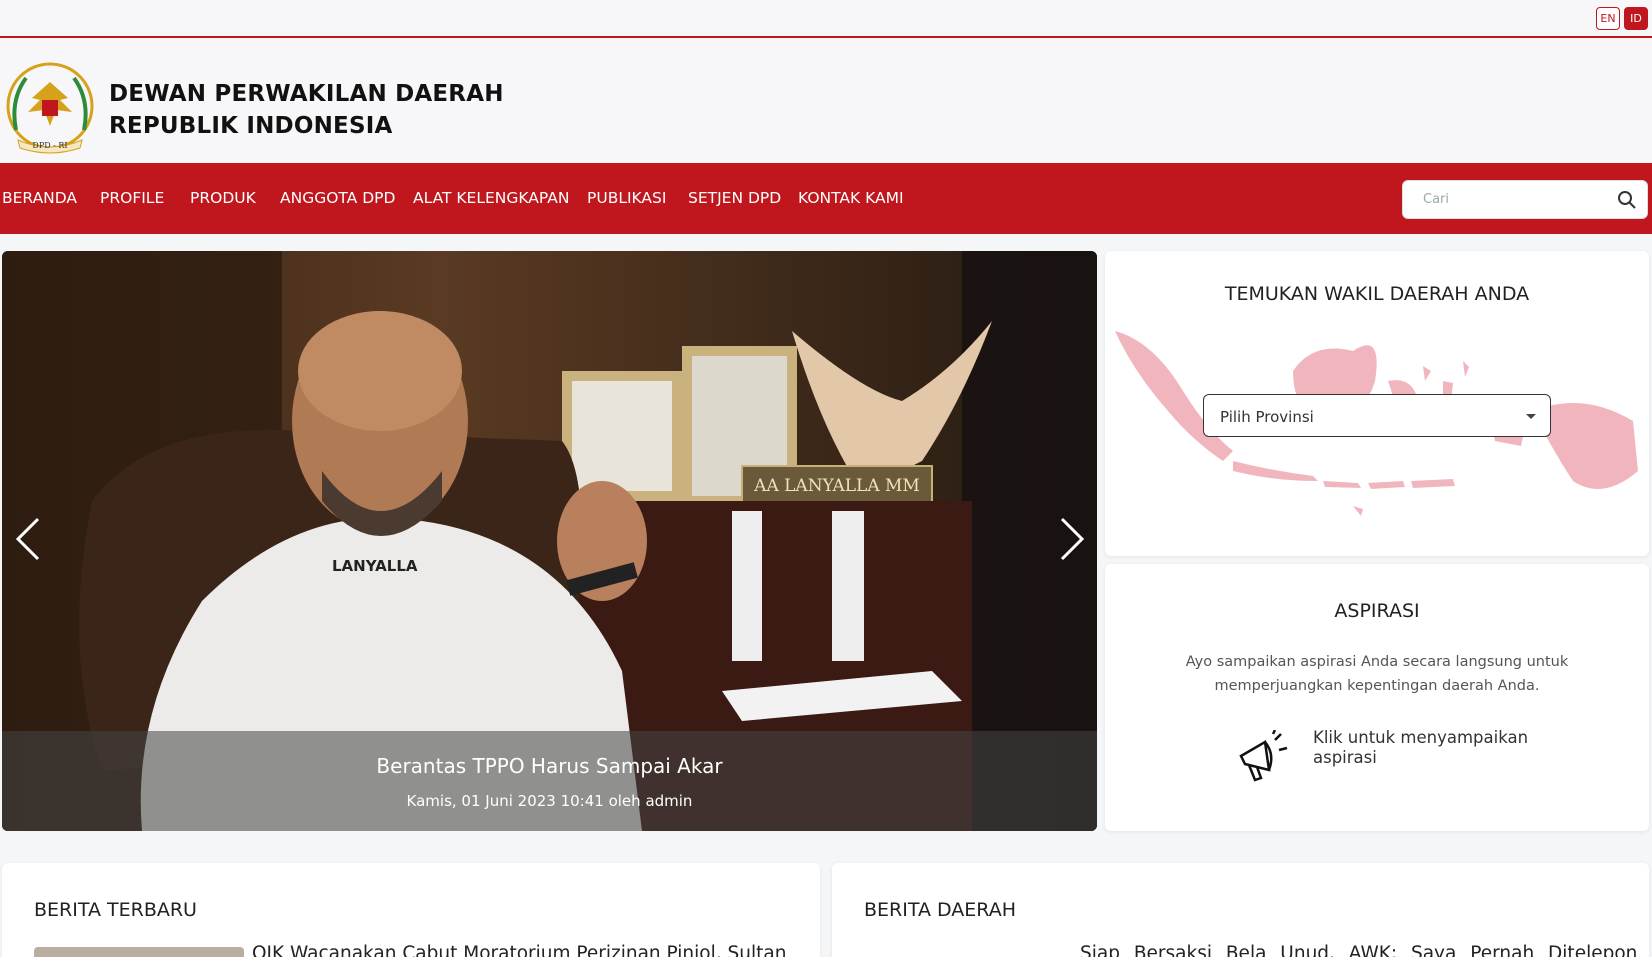 This screenshot has height=957, width=1652. I want to click on nav-item-produk: PRODUK, so click(223, 198).